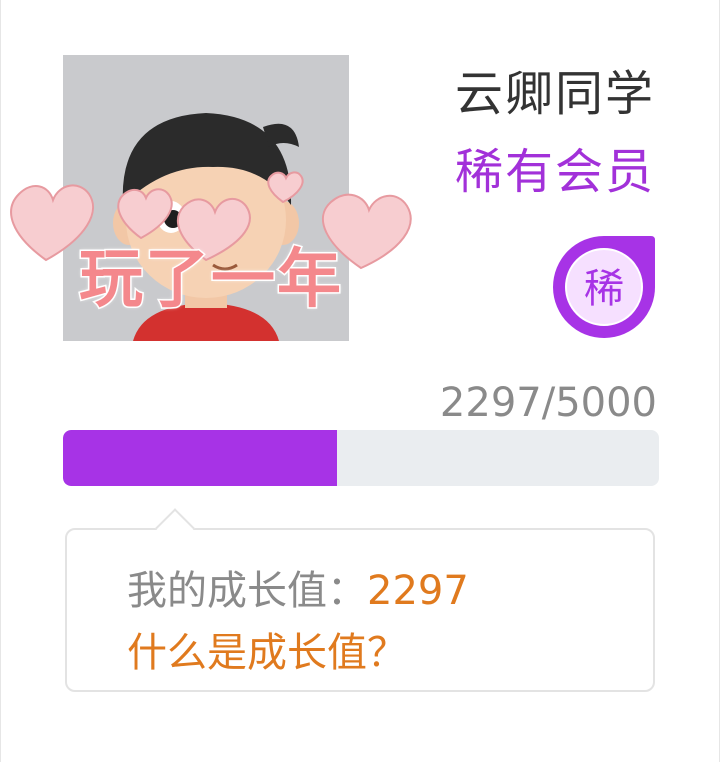 This screenshot has width=720, height=762. I want to click on member-tier-label: 稀有会员, so click(554, 172).